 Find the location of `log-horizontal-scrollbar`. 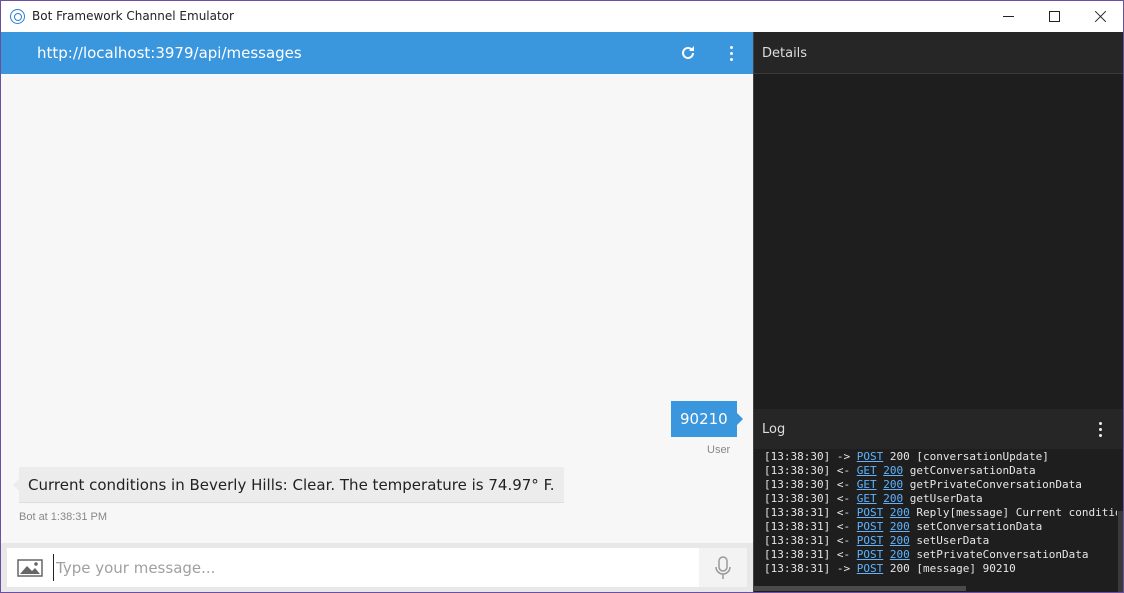

log-horizontal-scrollbar is located at coordinates (935, 587).